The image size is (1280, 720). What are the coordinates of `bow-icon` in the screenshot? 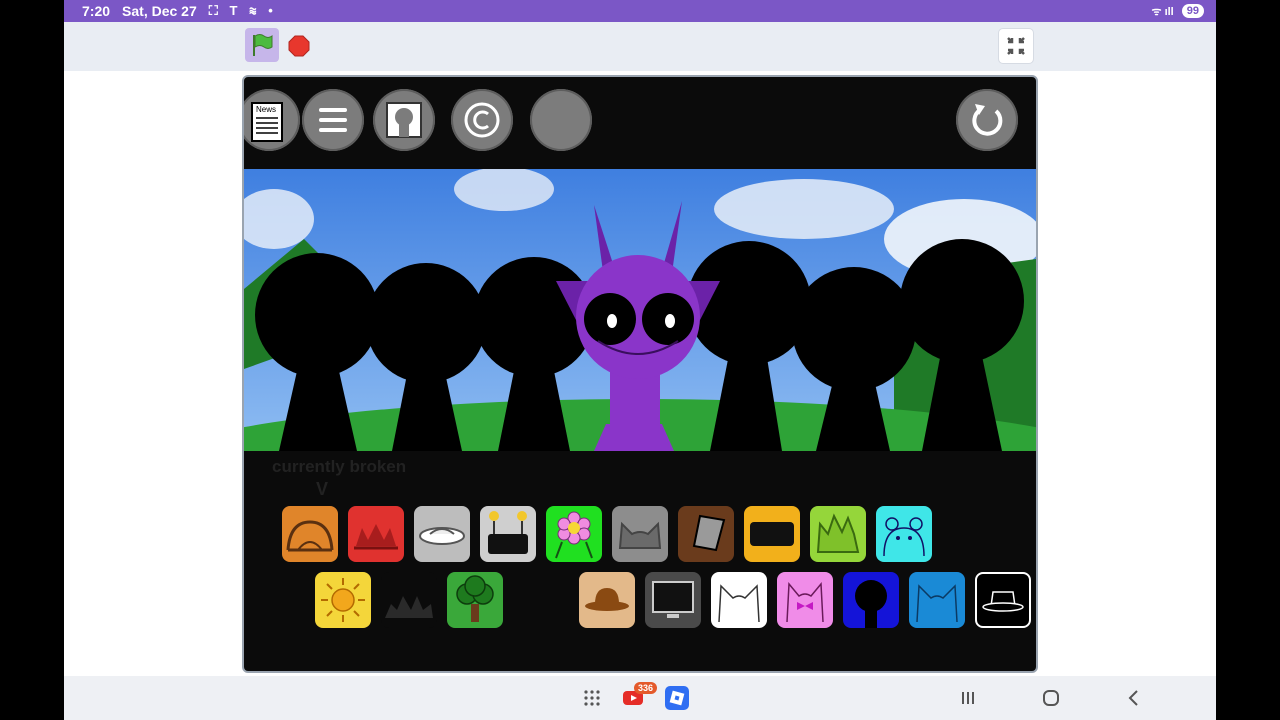 It's located at (805, 602).